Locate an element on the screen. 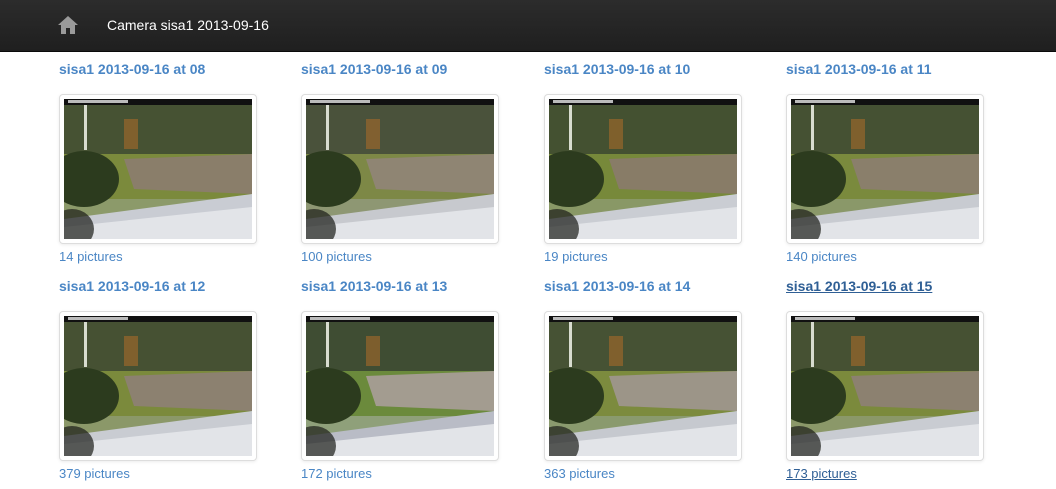  home-button is located at coordinates (68, 25).